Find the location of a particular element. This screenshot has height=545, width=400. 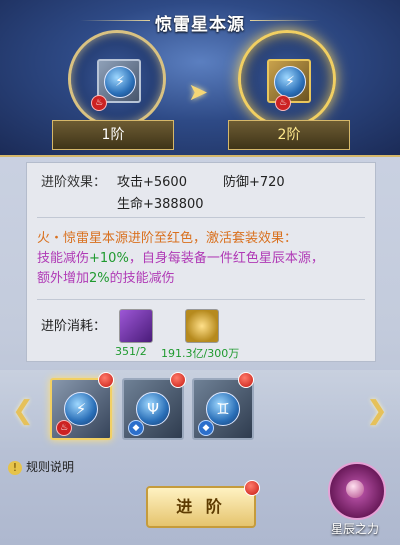

next-stage-ring: ⚡ ♨ is located at coordinates (287, 79).